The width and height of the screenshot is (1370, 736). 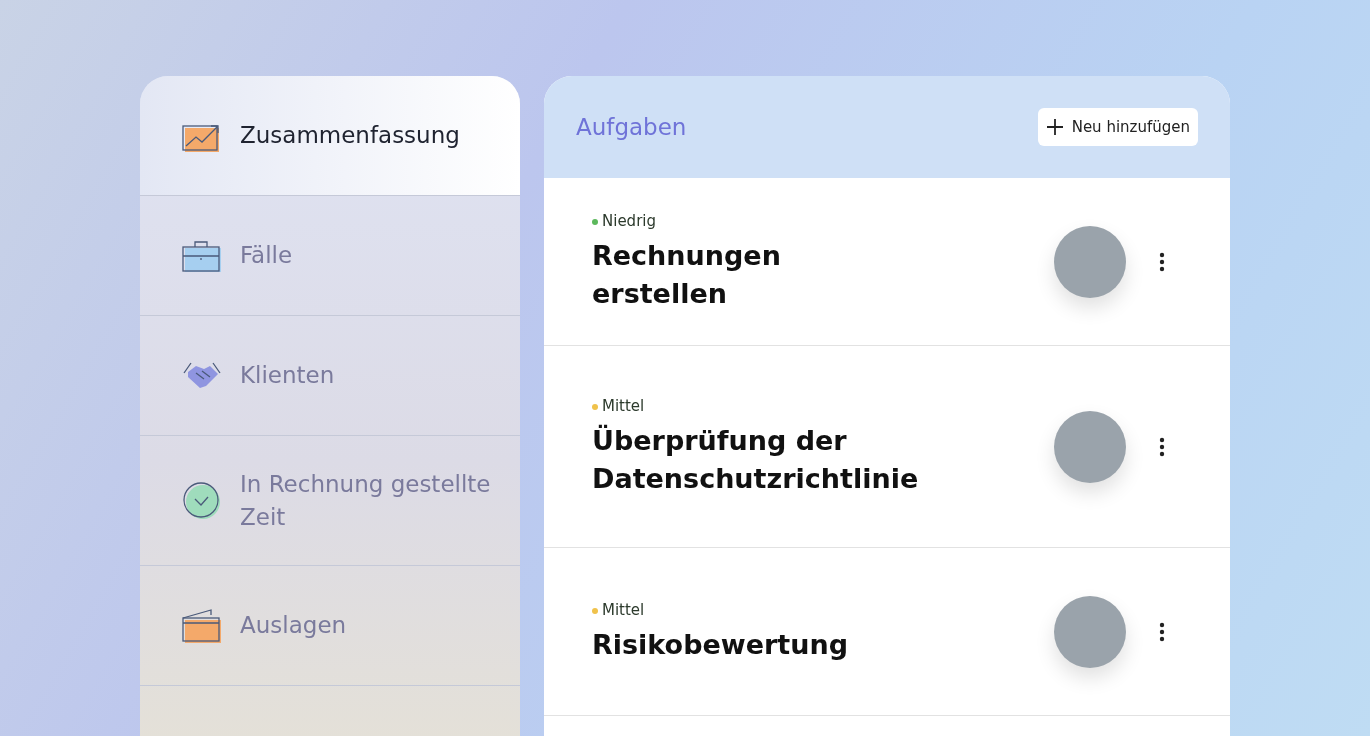 I want to click on plus-icon, so click(x=1054, y=127).